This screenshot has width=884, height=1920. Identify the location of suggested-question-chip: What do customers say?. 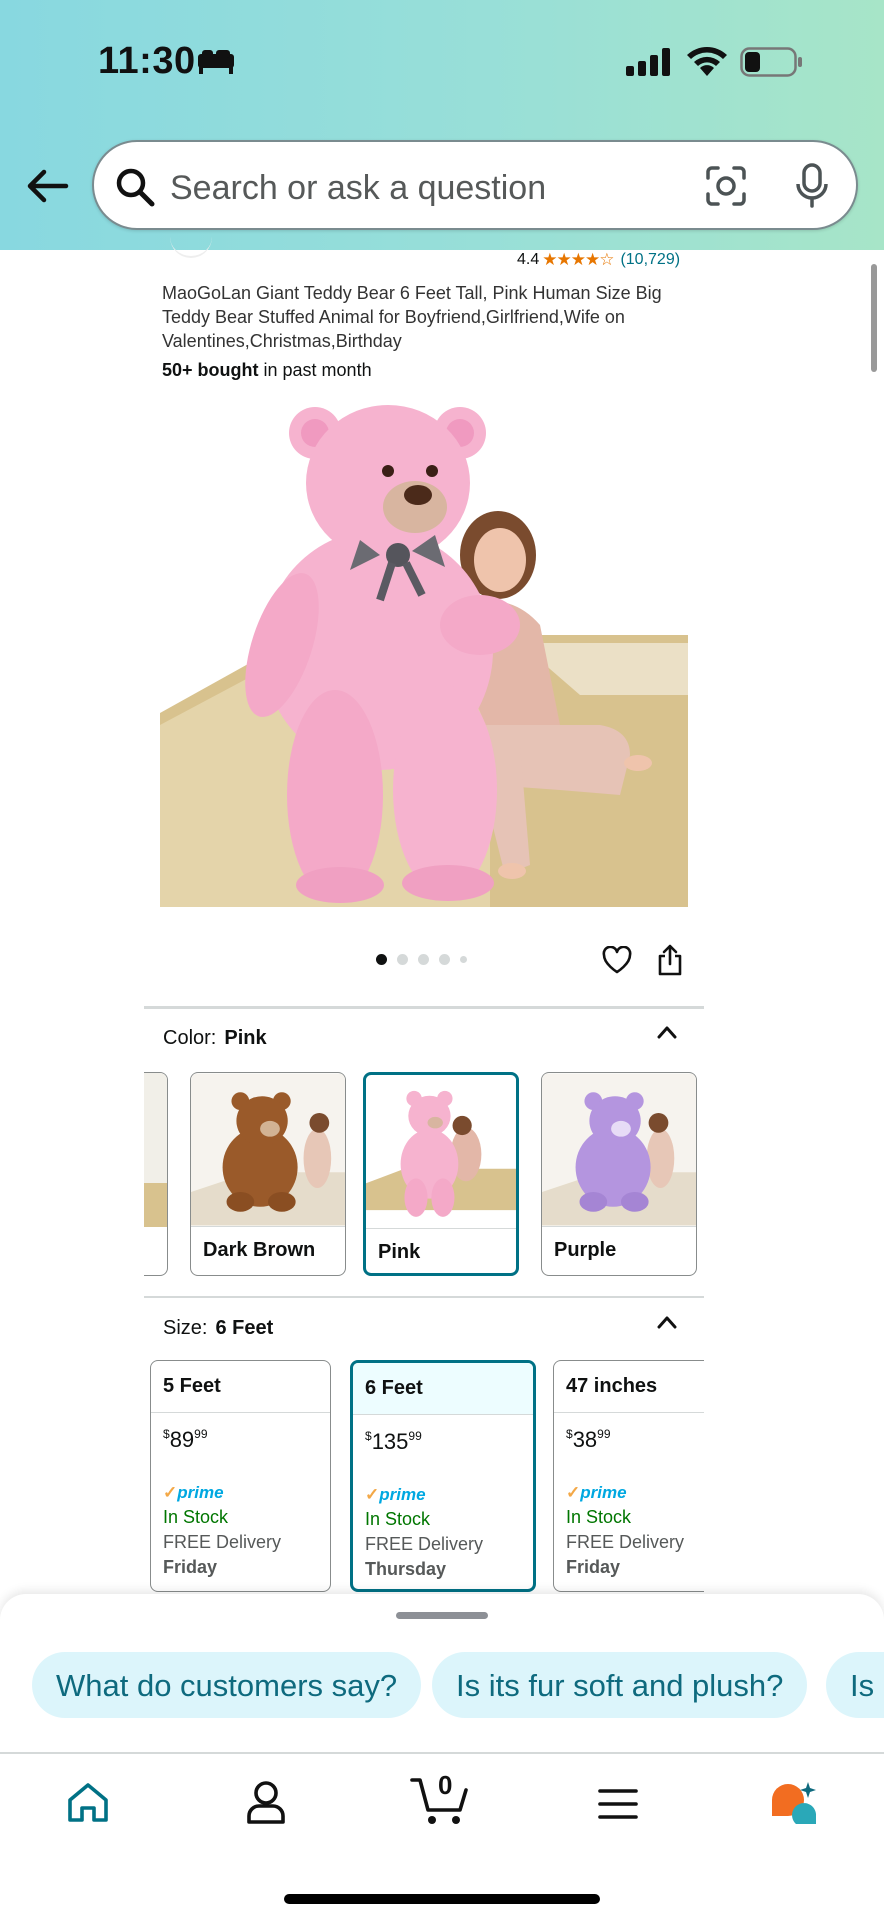
(227, 1685).